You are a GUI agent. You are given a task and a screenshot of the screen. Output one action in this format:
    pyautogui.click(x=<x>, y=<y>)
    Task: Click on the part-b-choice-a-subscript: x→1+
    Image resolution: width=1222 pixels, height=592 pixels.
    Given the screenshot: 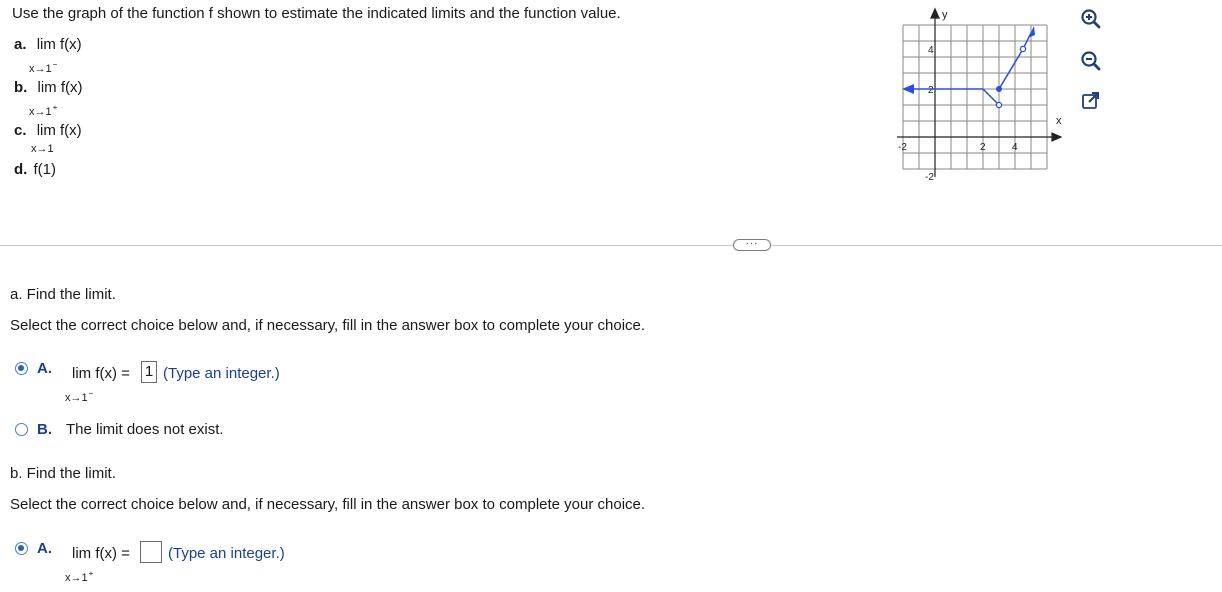 What is the action you would take?
    pyautogui.click(x=79, y=576)
    